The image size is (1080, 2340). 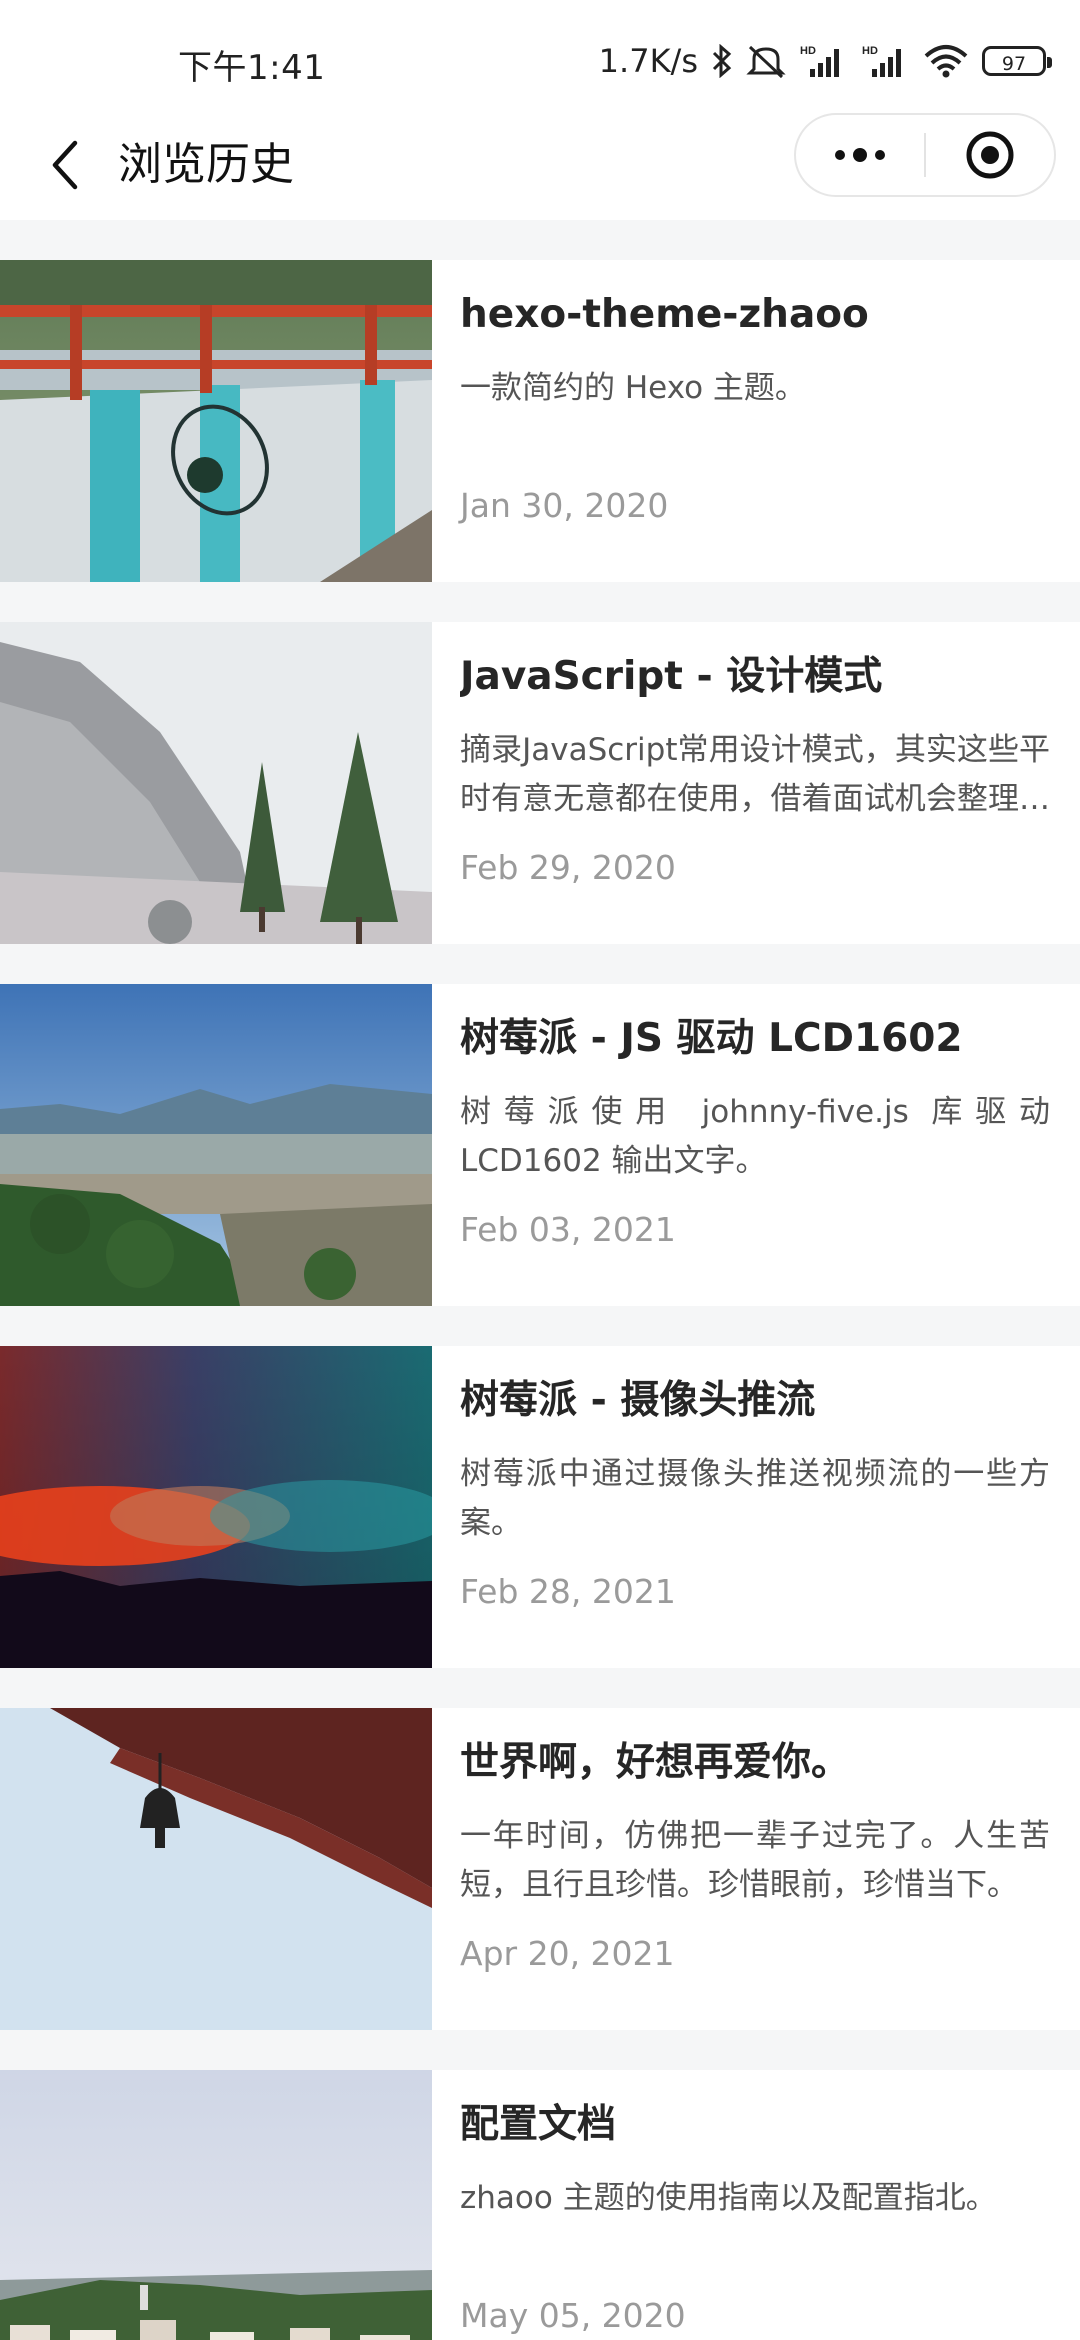 I want to click on page-title: 浏览历史, so click(x=206, y=164).